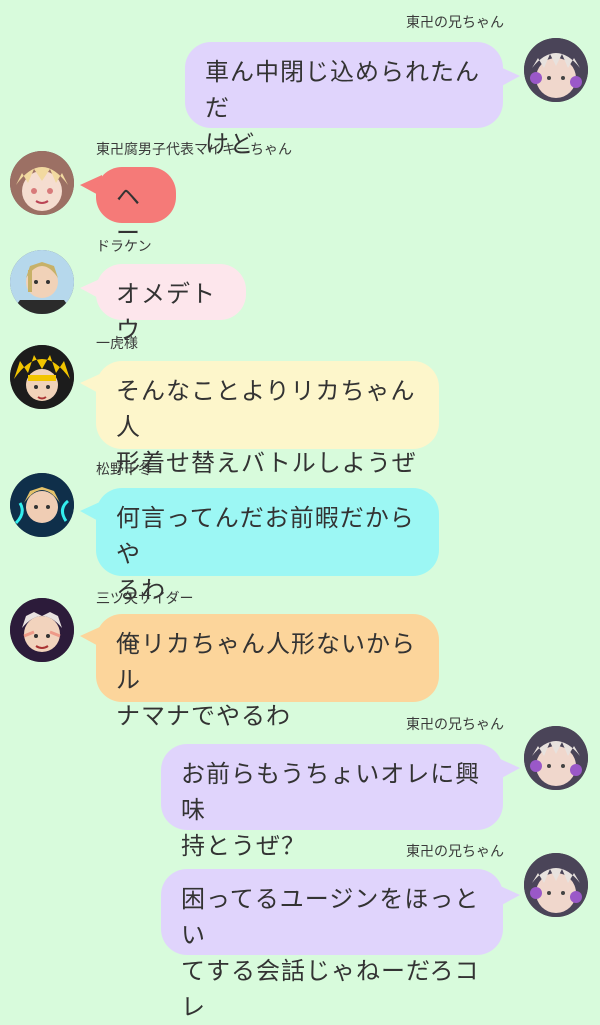 This screenshot has width=600, height=1025. I want to click on message-bubble: 俺リカちゃん人形ないからル ナマナでやるわ, so click(267, 672).